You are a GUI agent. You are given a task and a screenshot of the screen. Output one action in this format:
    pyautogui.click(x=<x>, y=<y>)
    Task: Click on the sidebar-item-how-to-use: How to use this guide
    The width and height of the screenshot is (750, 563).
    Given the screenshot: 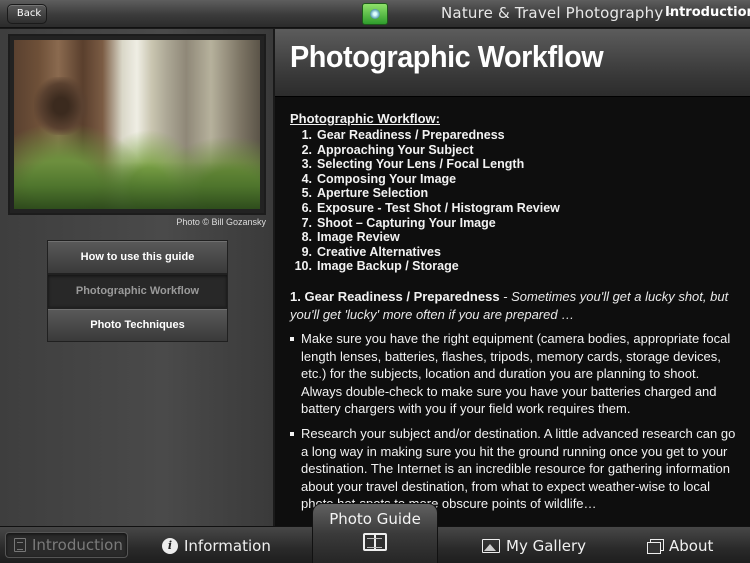 What is the action you would take?
    pyautogui.click(x=137, y=257)
    